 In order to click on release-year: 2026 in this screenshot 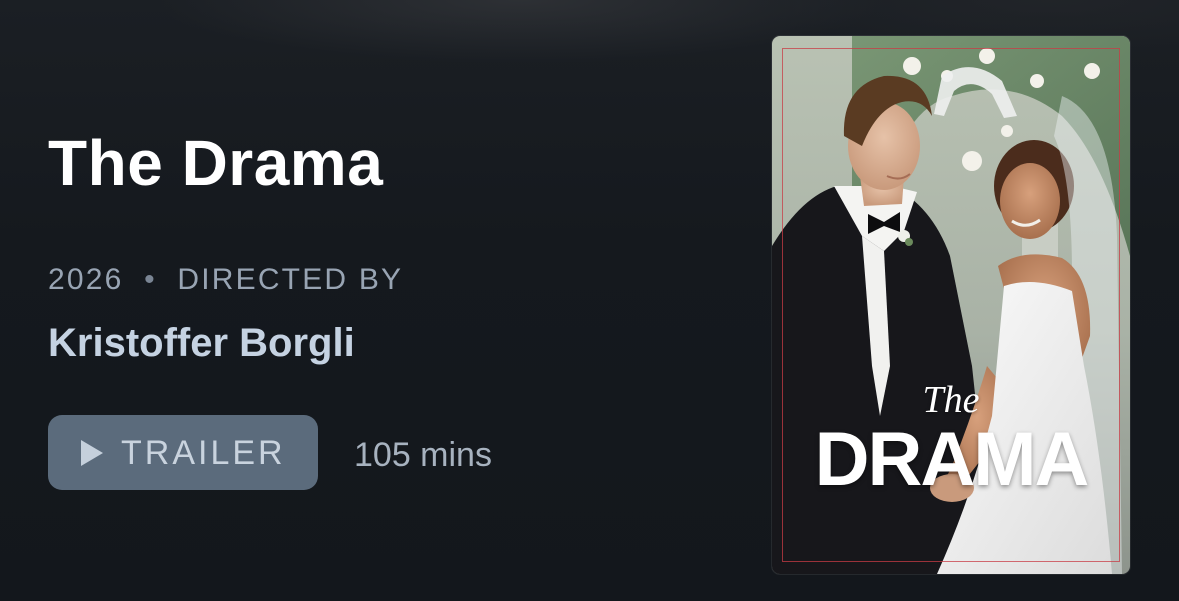, I will do `click(86, 279)`.